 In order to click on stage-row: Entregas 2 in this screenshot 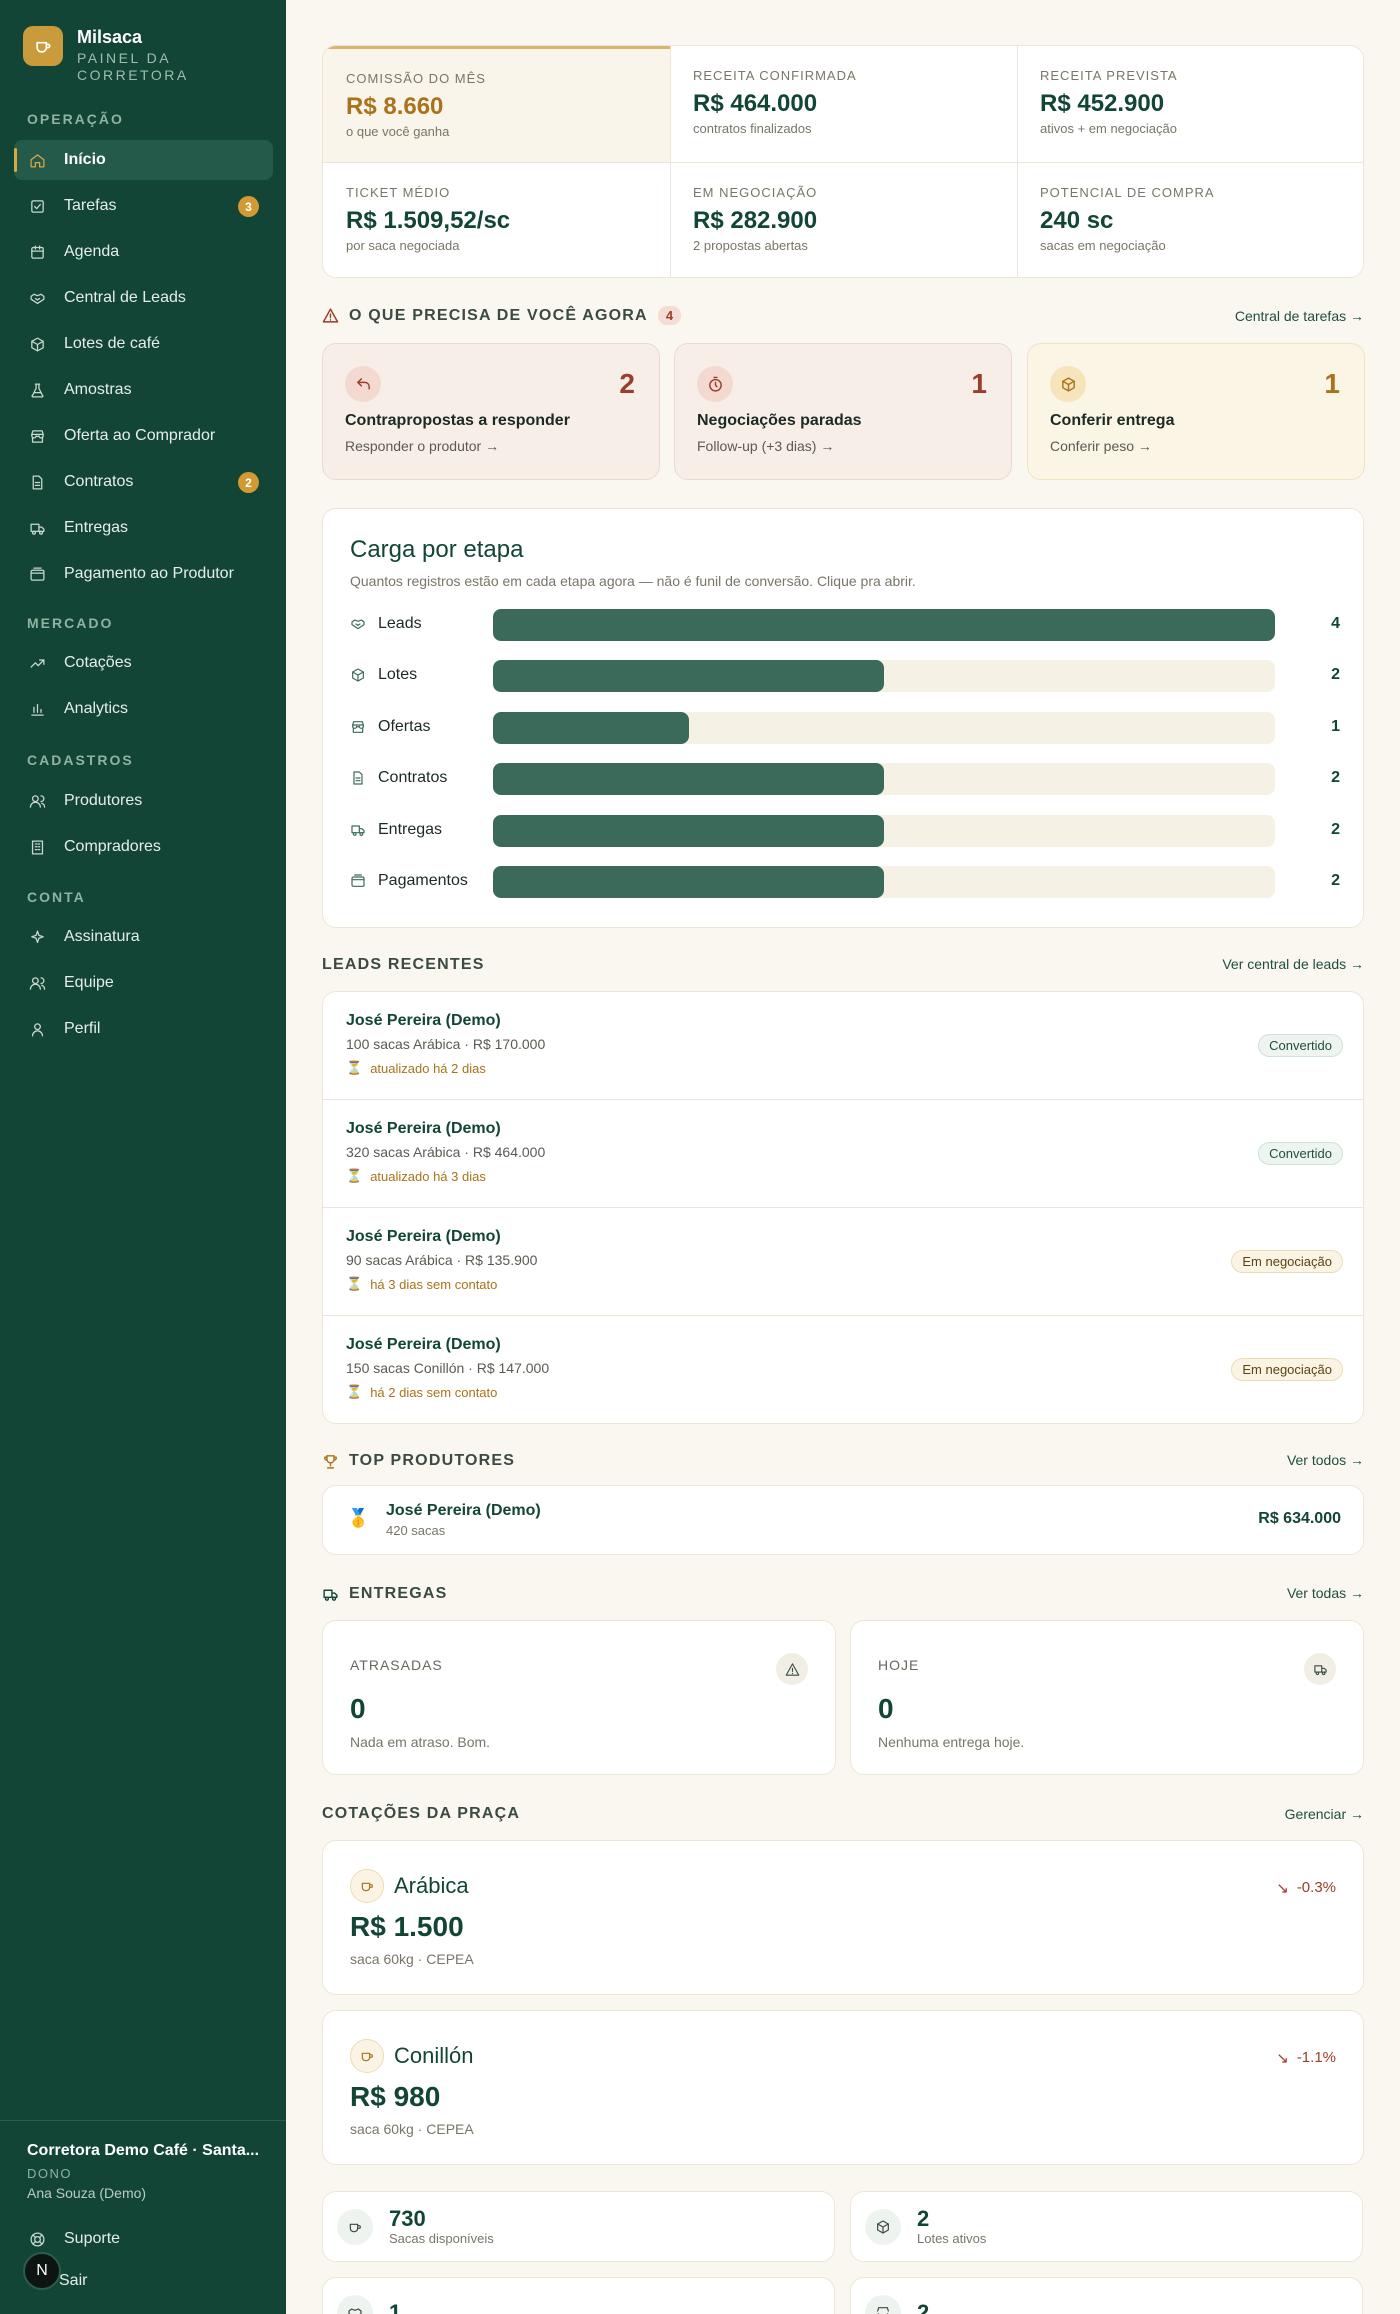, I will do `click(845, 830)`.